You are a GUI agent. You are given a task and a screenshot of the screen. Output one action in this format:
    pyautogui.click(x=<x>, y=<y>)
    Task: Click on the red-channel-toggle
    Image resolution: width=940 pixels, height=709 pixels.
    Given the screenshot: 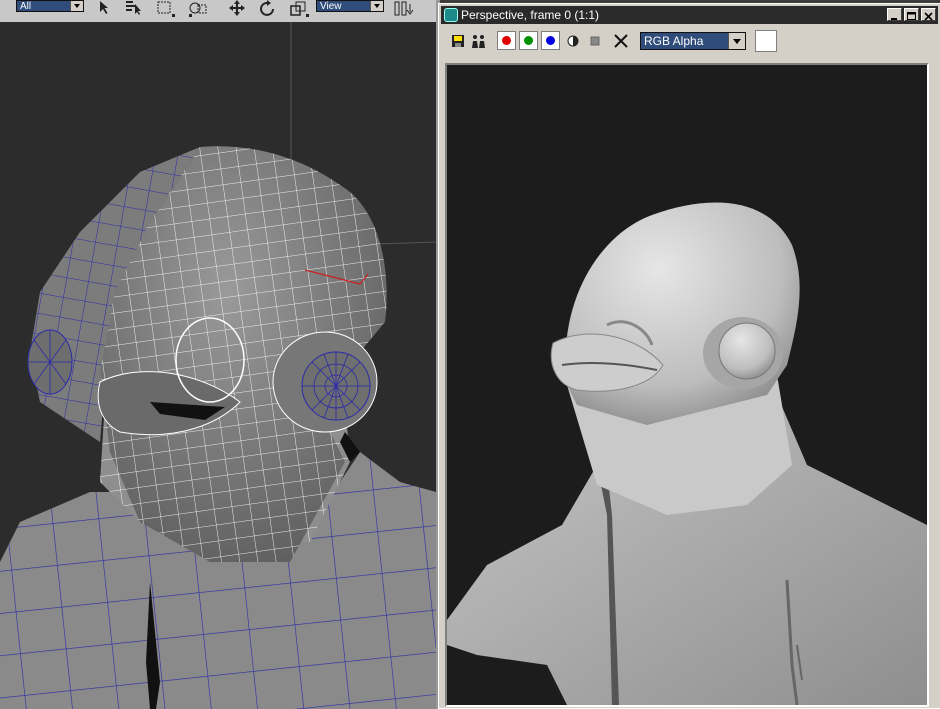 What is the action you would take?
    pyautogui.click(x=506, y=40)
    